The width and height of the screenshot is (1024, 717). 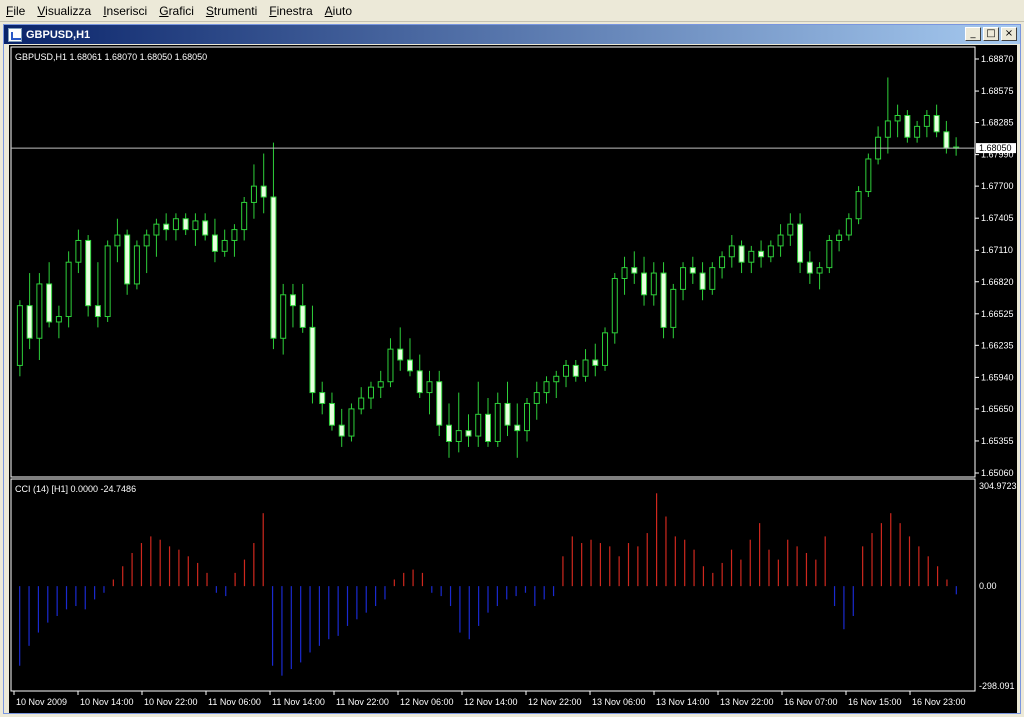 I want to click on window-buttons: _ □ ×, so click(x=991, y=34).